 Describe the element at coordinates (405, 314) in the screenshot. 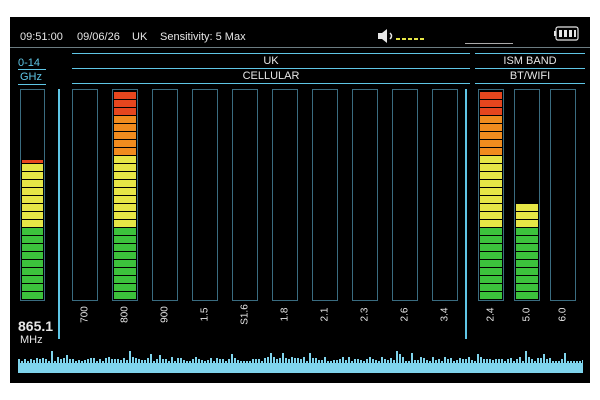

I see `cellular-label-2-6: 2.6` at that location.